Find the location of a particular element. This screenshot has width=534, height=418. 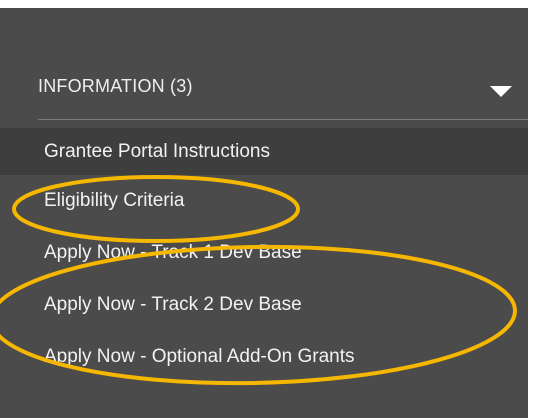

menu-item-label: Grantee Portal Instructions is located at coordinates (157, 151).